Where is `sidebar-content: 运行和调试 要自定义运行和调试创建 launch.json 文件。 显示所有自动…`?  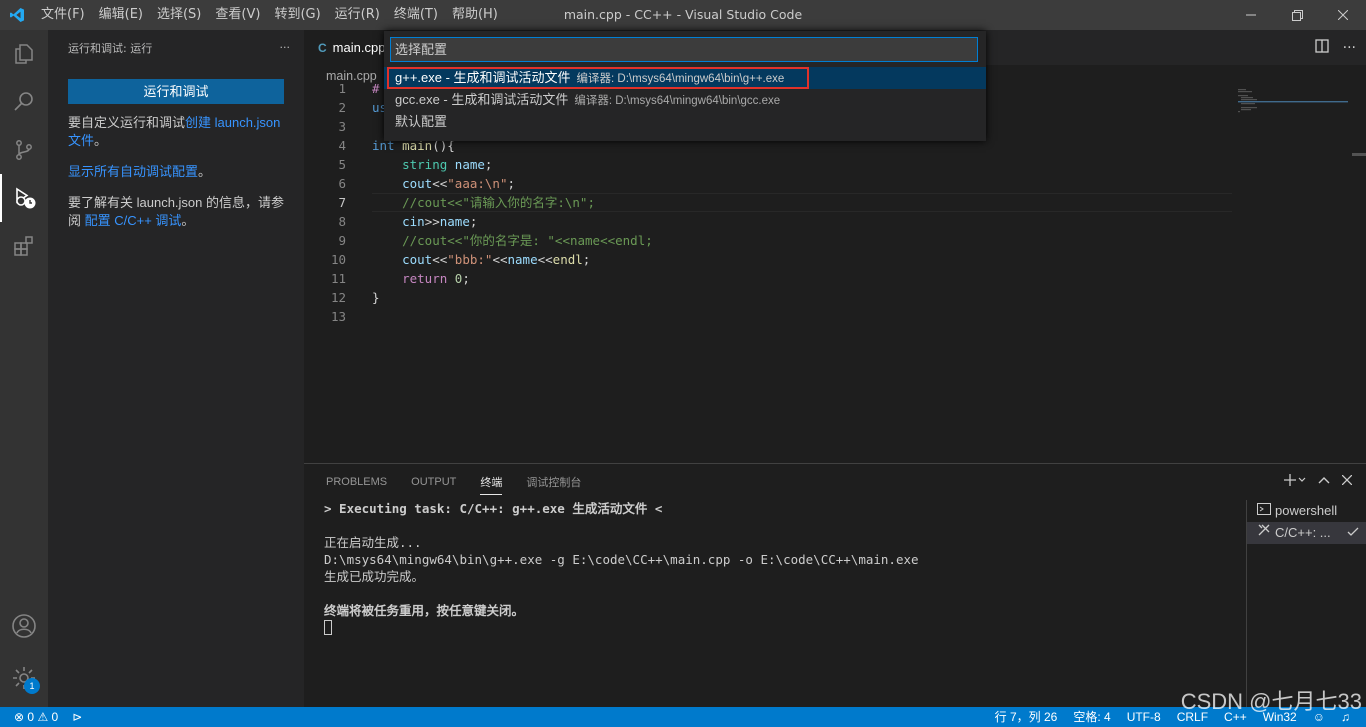
sidebar-content: 运行和调试 要自定义运行和调试创建 launch.json 文件。 显示所有自动… is located at coordinates (176, 147).